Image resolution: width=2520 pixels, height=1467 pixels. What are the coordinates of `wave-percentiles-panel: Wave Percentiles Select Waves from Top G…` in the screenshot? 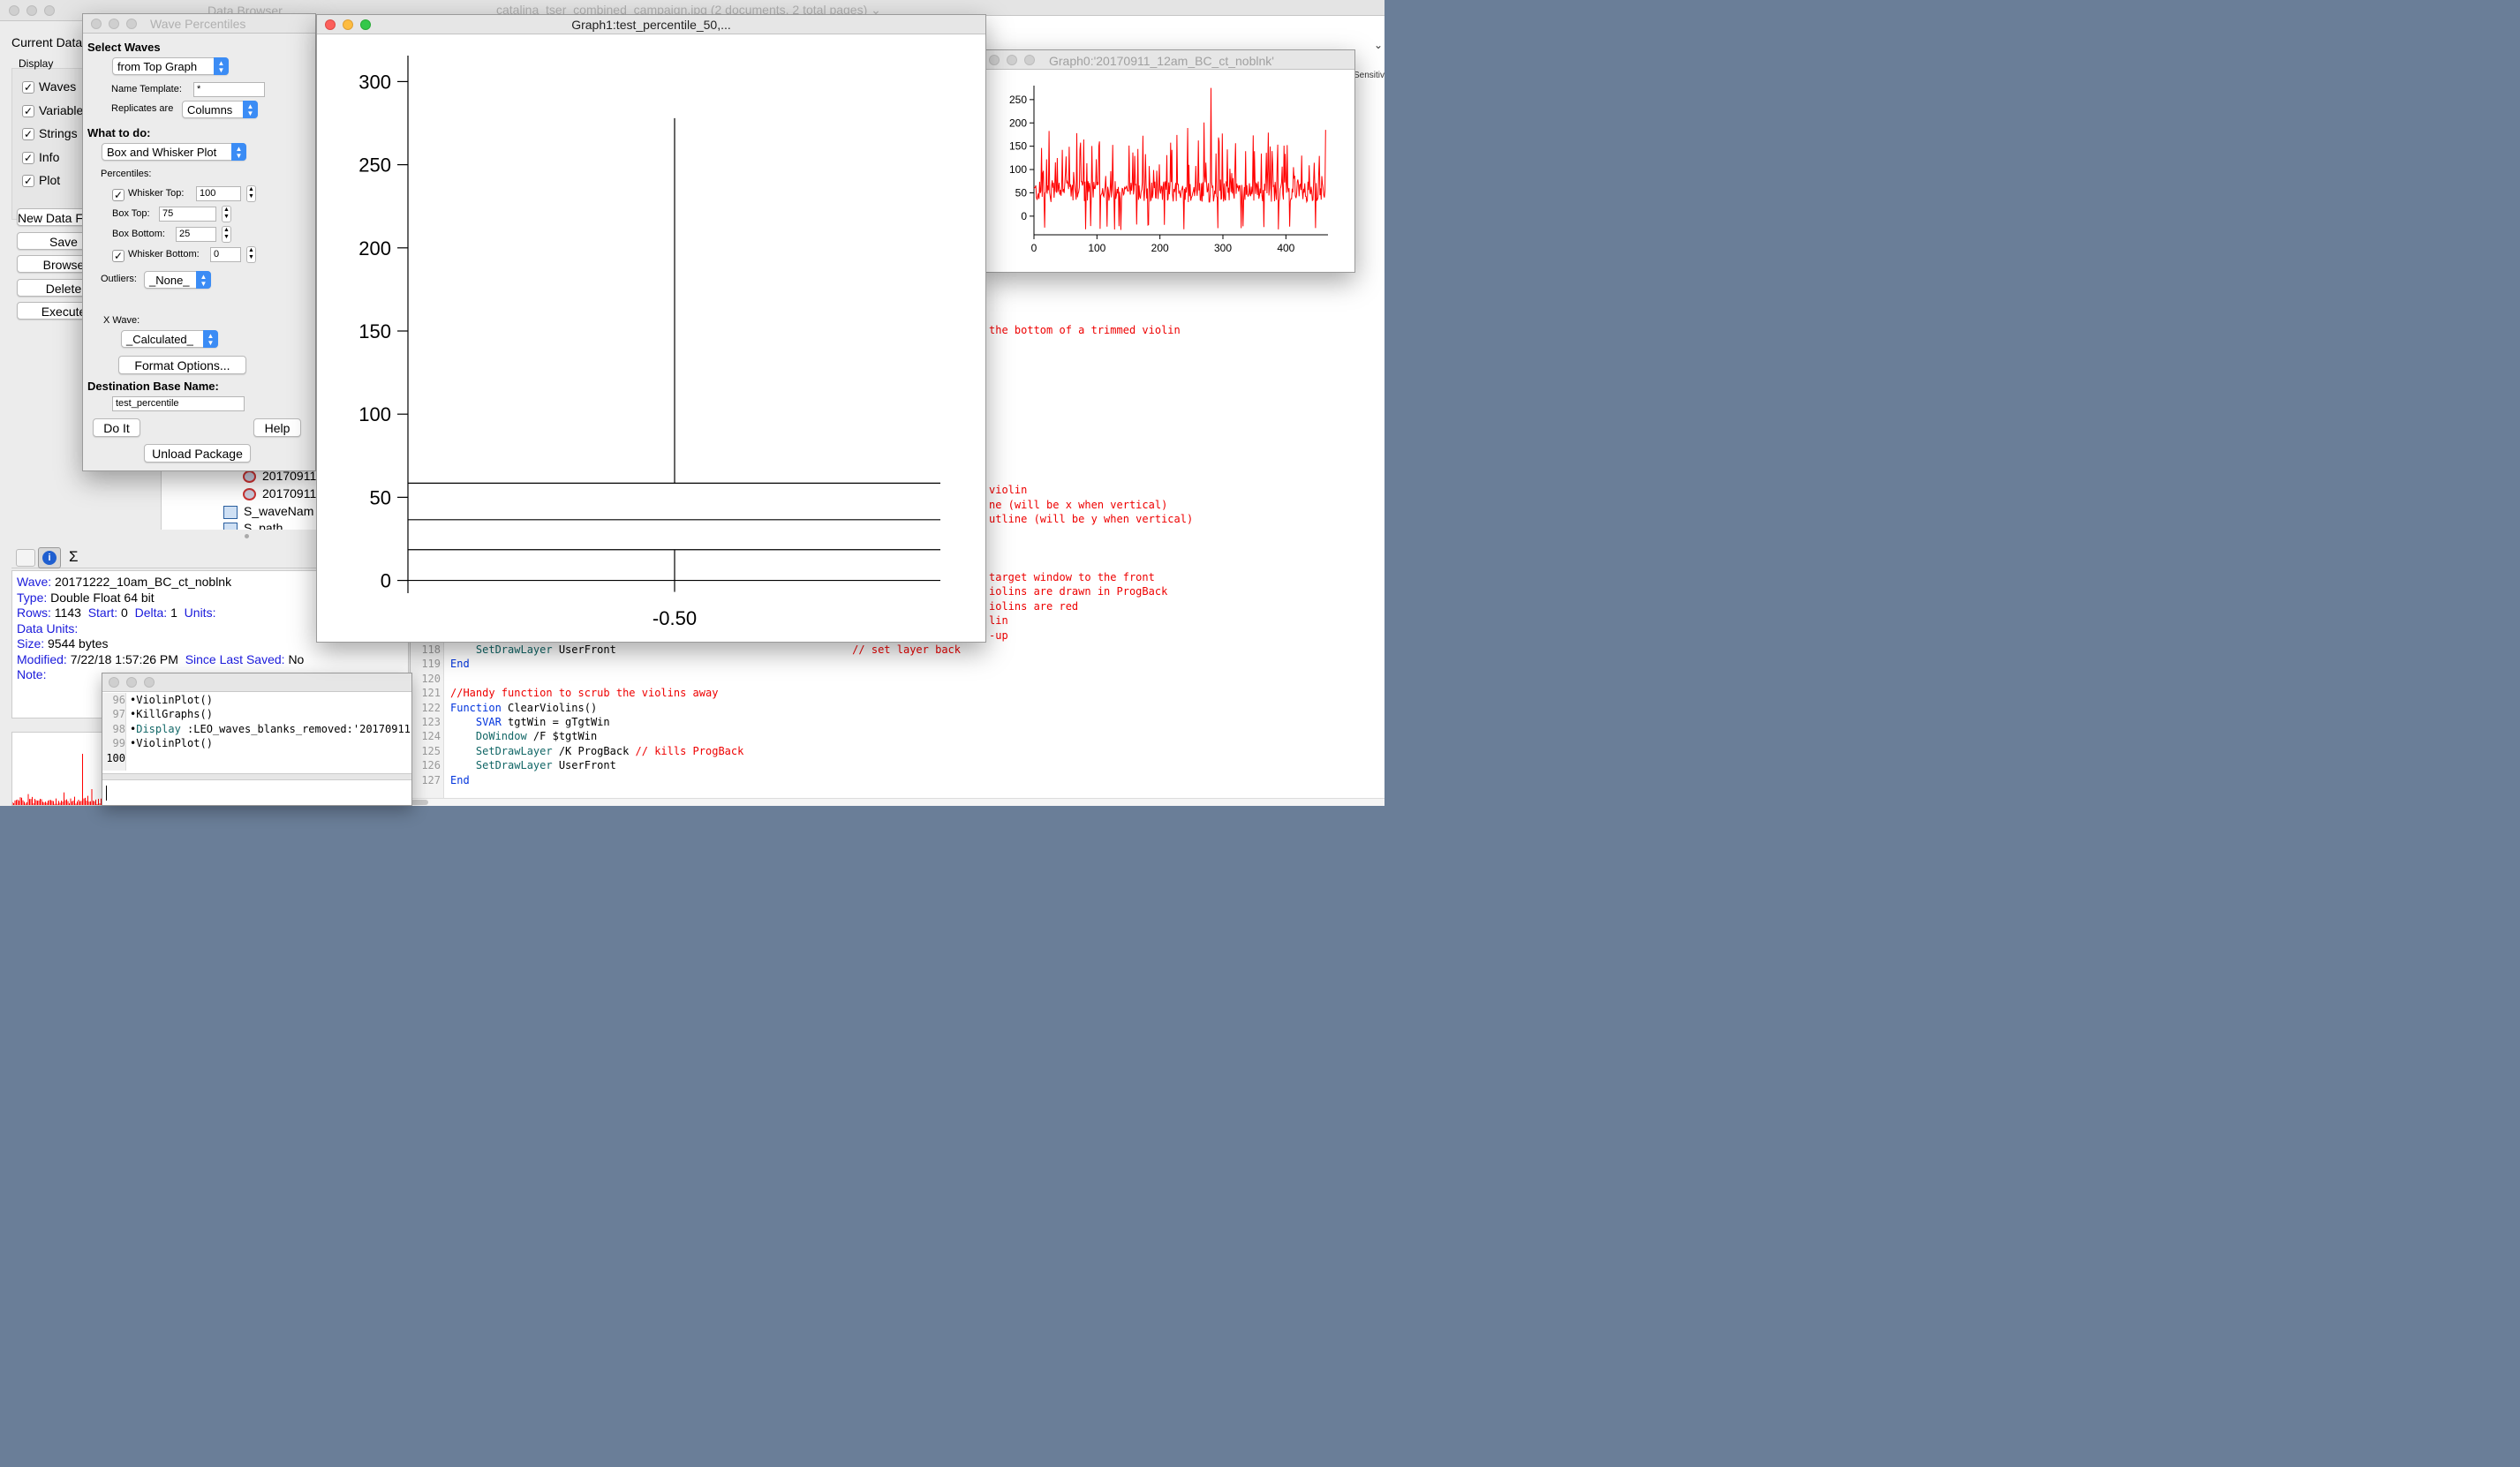 It's located at (199, 242).